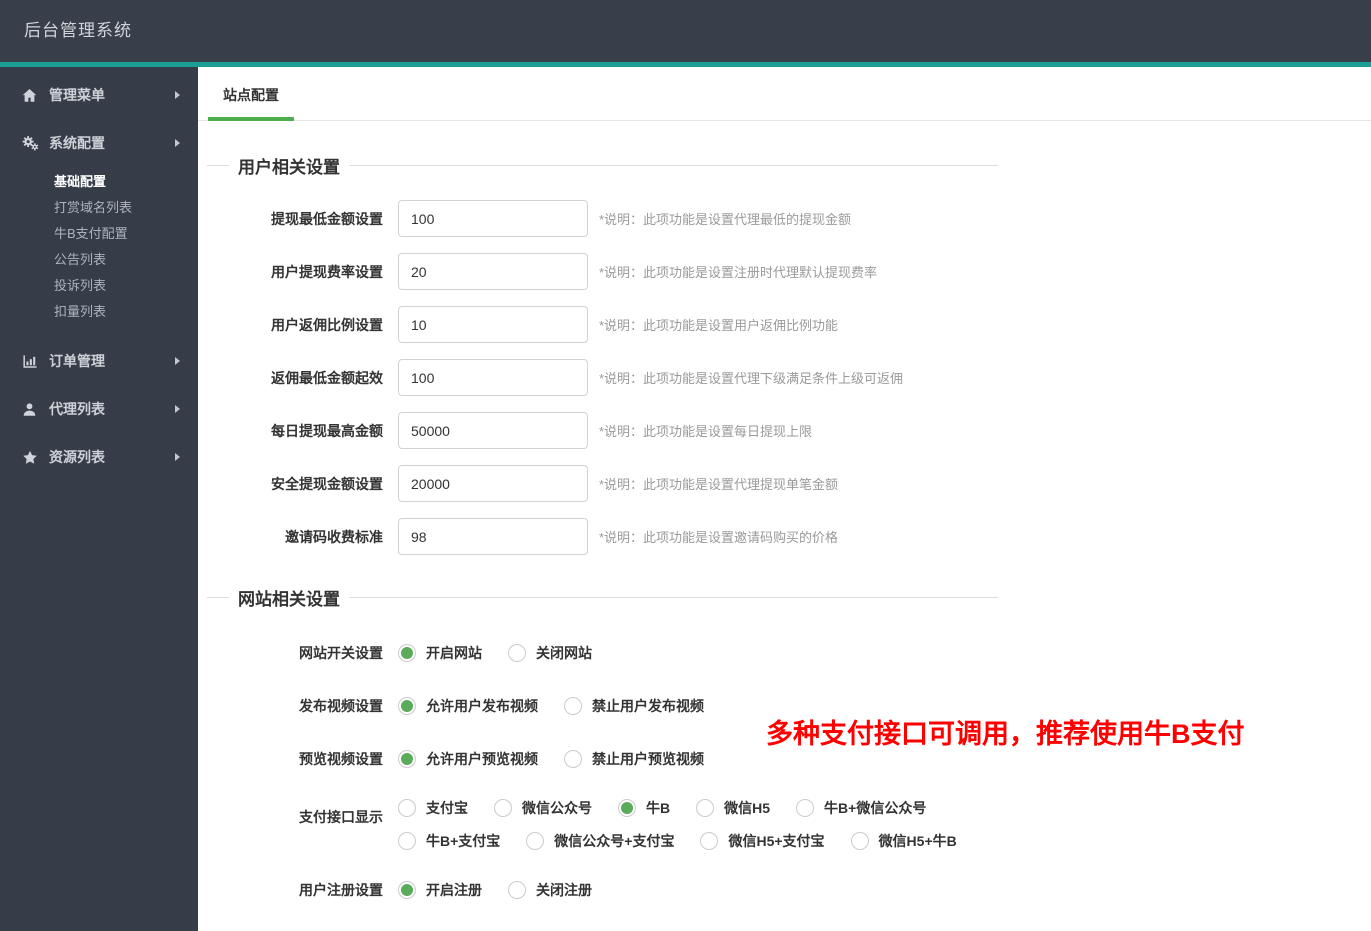  Describe the element at coordinates (493, 377) in the screenshot. I see `rebate-min-amount-input` at that location.